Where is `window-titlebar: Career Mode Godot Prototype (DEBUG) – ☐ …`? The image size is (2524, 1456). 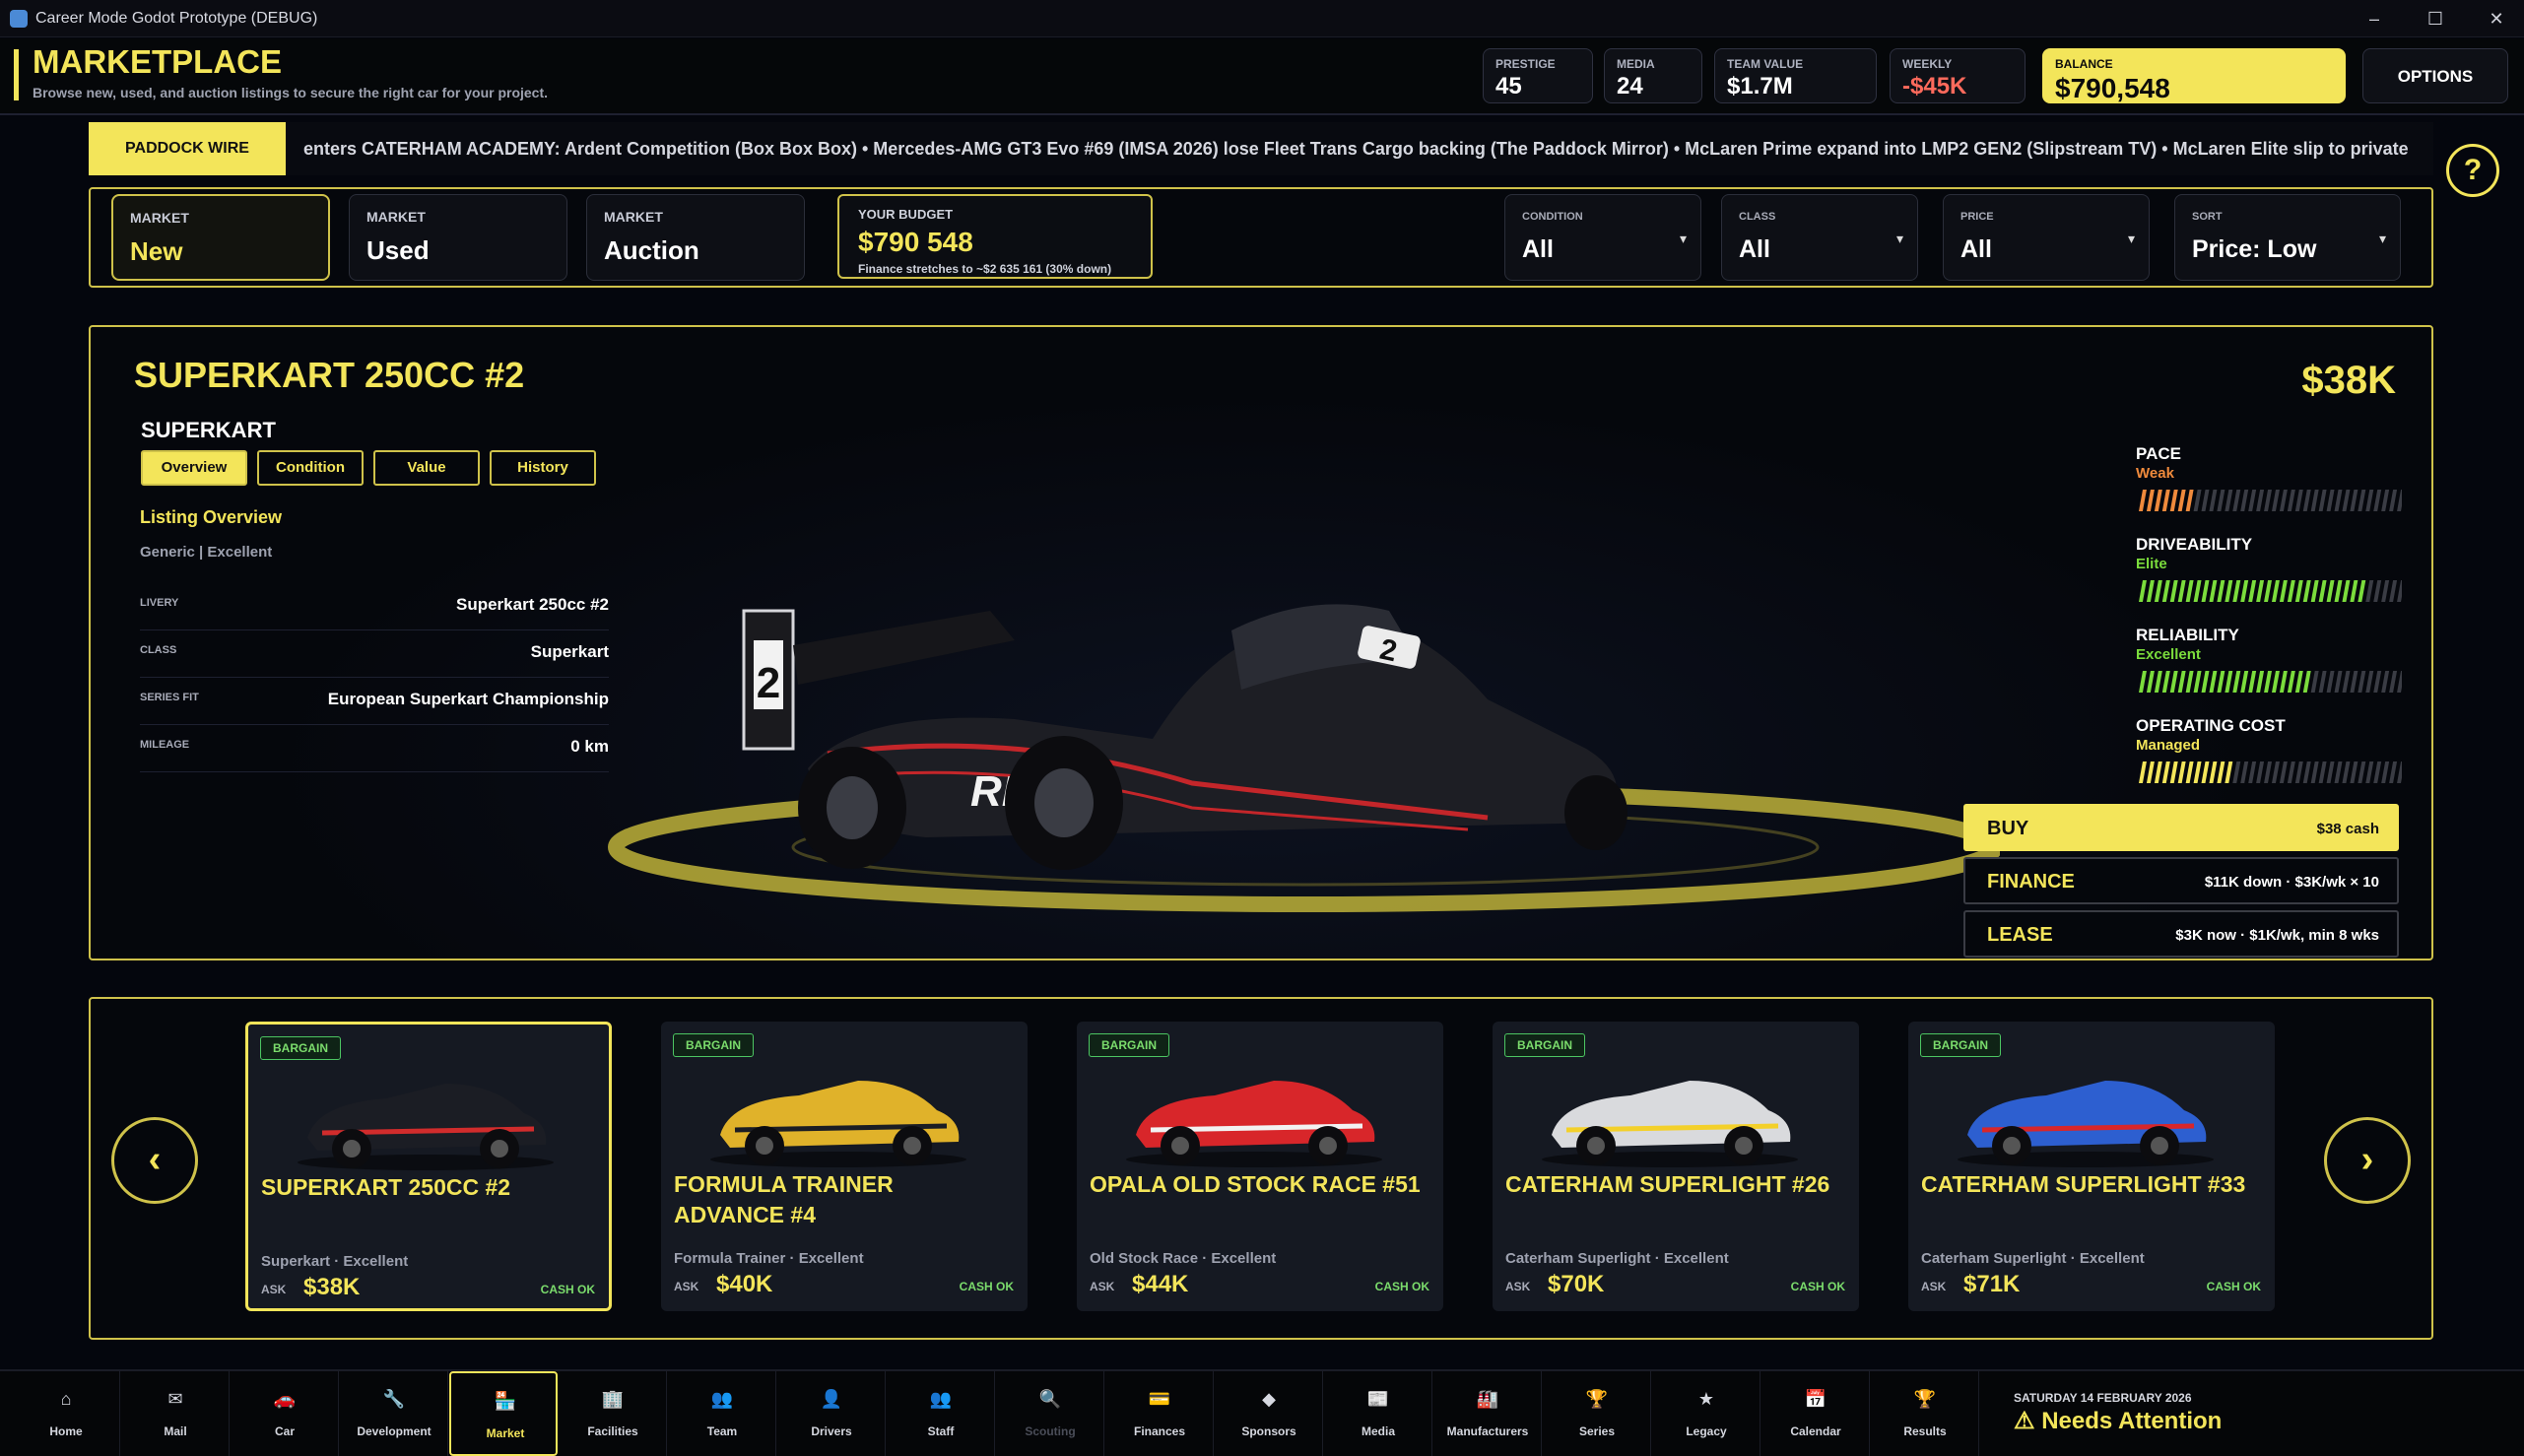 window-titlebar: Career Mode Godot Prototype (DEBUG) – ☐ … is located at coordinates (1262, 18).